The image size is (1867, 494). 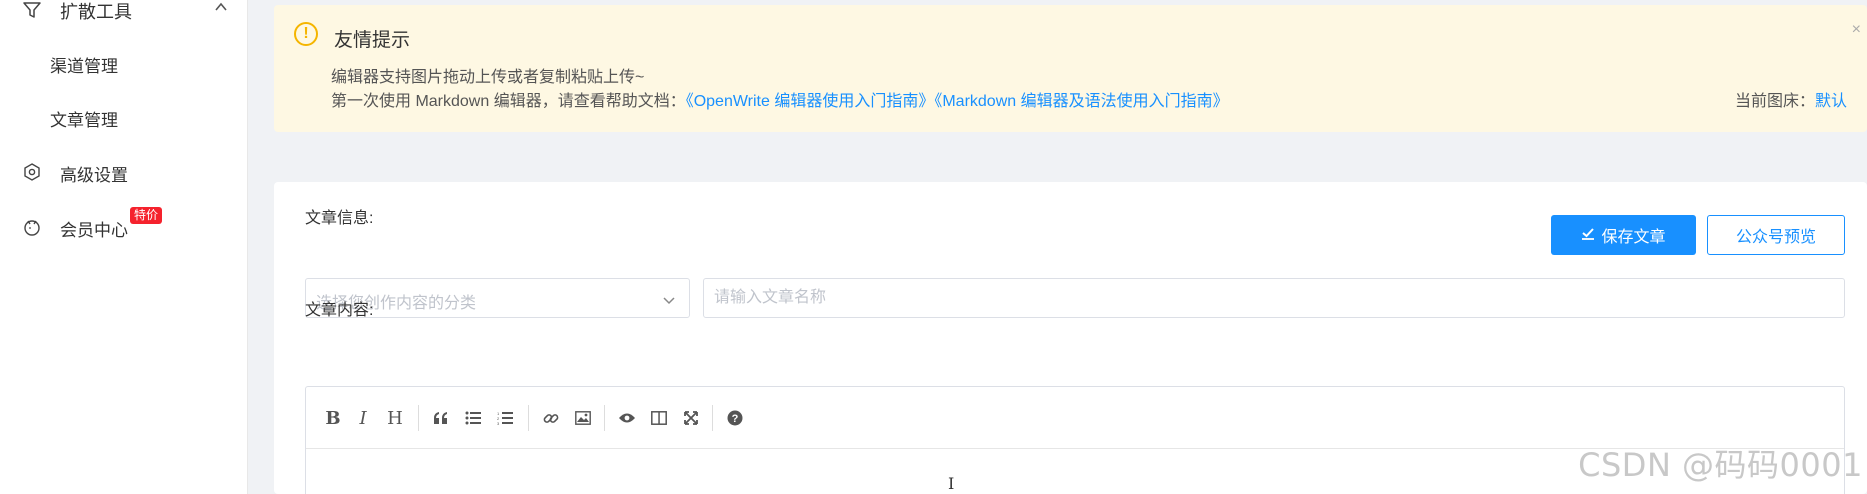 What do you see at coordinates (1856, 30) in the screenshot?
I see `close-icon: ×` at bounding box center [1856, 30].